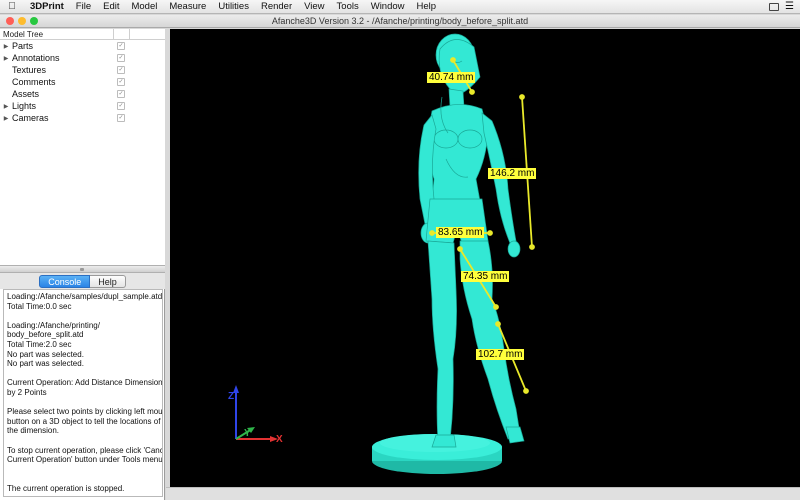  I want to click on menu-window: Window, so click(388, 7).